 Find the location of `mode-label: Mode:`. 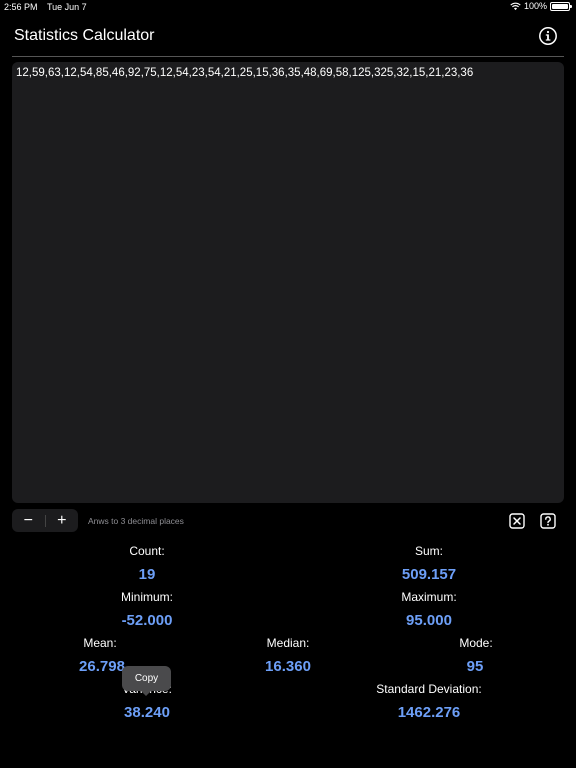

mode-label: Mode: is located at coordinates (476, 643).